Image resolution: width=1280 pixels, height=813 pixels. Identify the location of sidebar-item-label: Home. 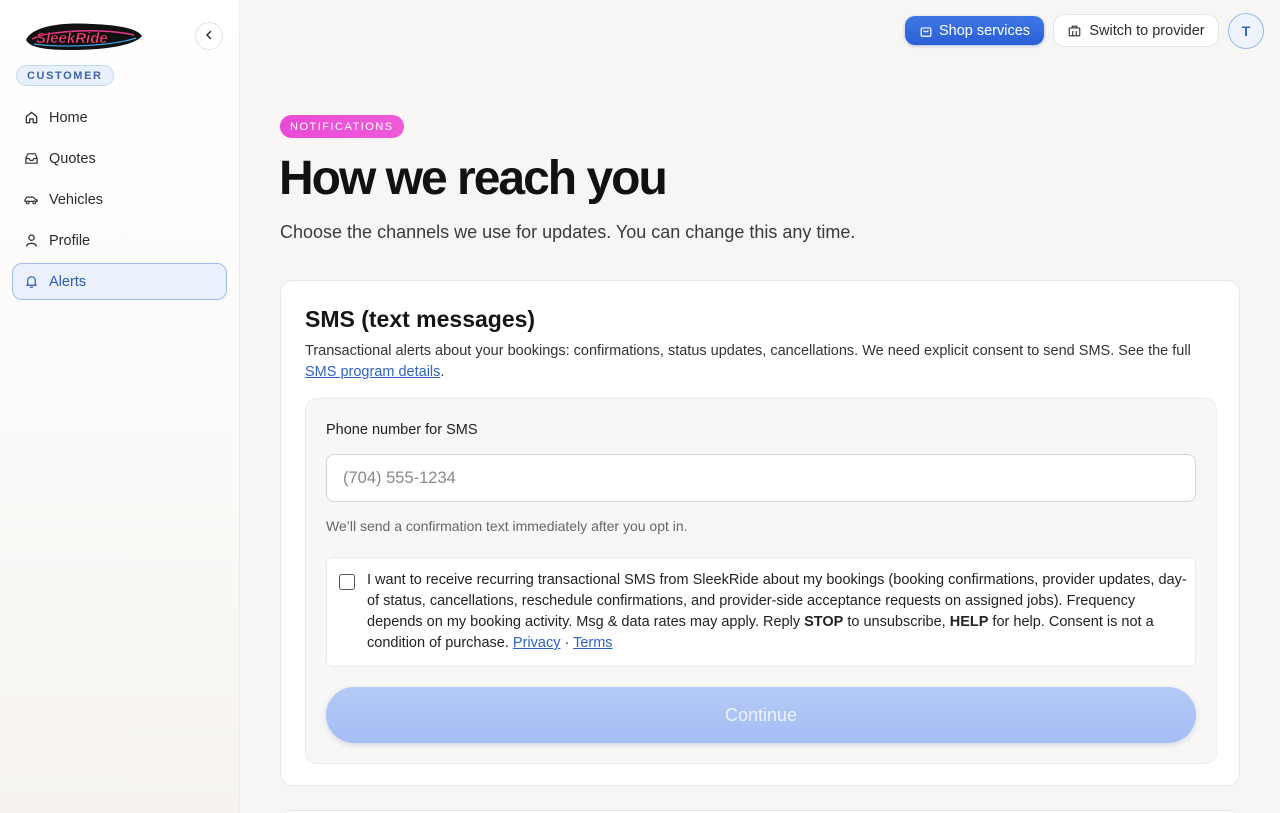
(68, 117).